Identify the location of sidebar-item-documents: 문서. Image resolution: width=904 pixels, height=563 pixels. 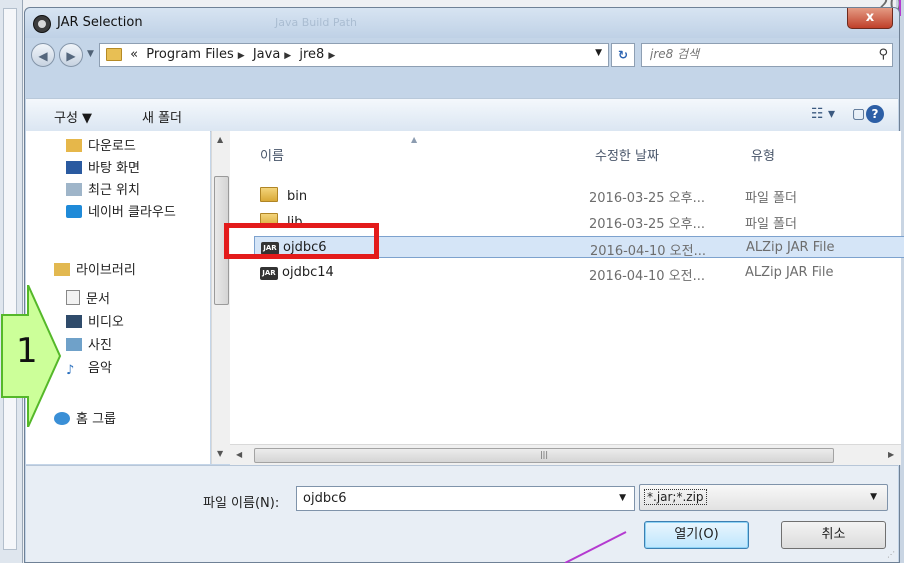
(88, 297).